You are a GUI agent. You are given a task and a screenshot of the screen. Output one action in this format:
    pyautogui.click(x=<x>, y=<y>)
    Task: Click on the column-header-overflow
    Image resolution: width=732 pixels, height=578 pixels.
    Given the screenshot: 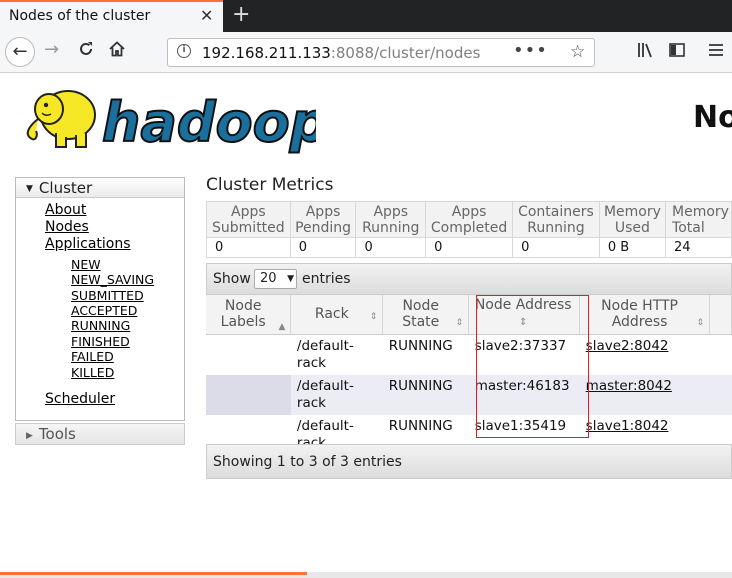 What is the action you would take?
    pyautogui.click(x=720, y=315)
    